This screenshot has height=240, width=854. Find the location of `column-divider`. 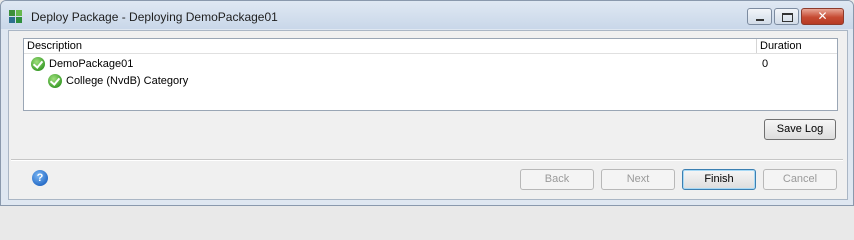

column-divider is located at coordinates (756, 46).